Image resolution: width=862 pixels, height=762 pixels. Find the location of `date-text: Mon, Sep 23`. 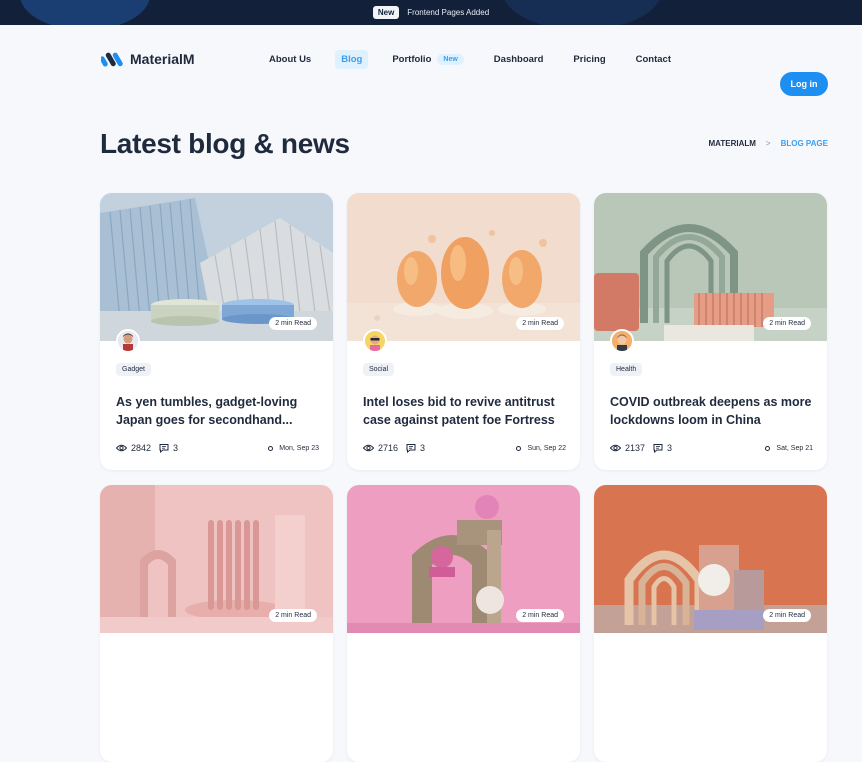

date-text: Mon, Sep 23 is located at coordinates (299, 448).